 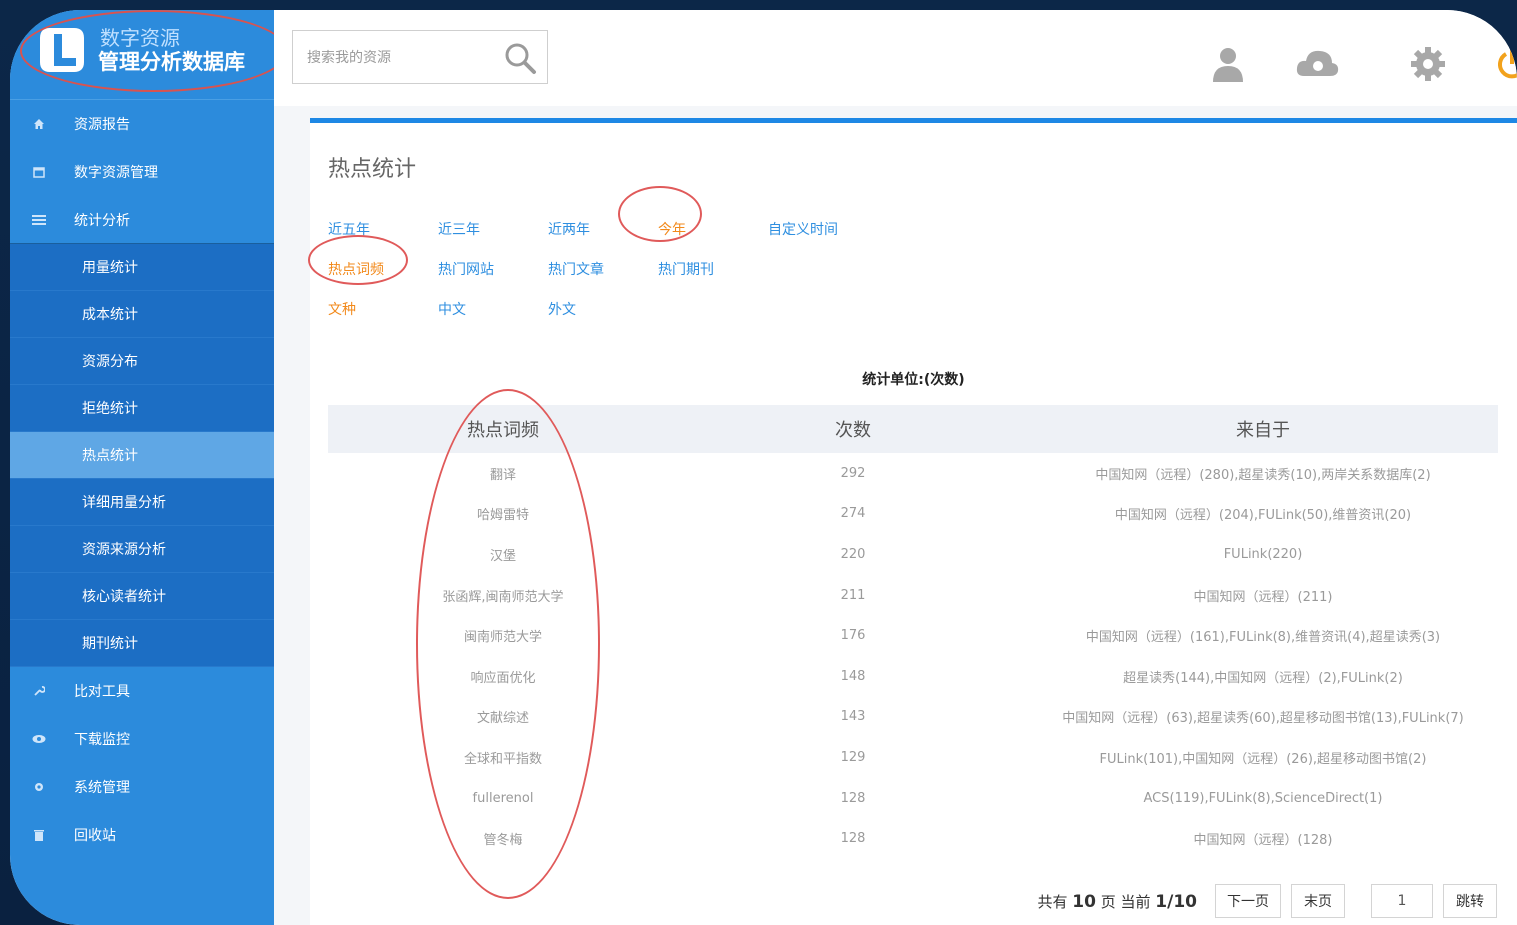 What do you see at coordinates (142, 549) in the screenshot?
I see `sidebar-sub-source-analysis: 资源来源分析` at bounding box center [142, 549].